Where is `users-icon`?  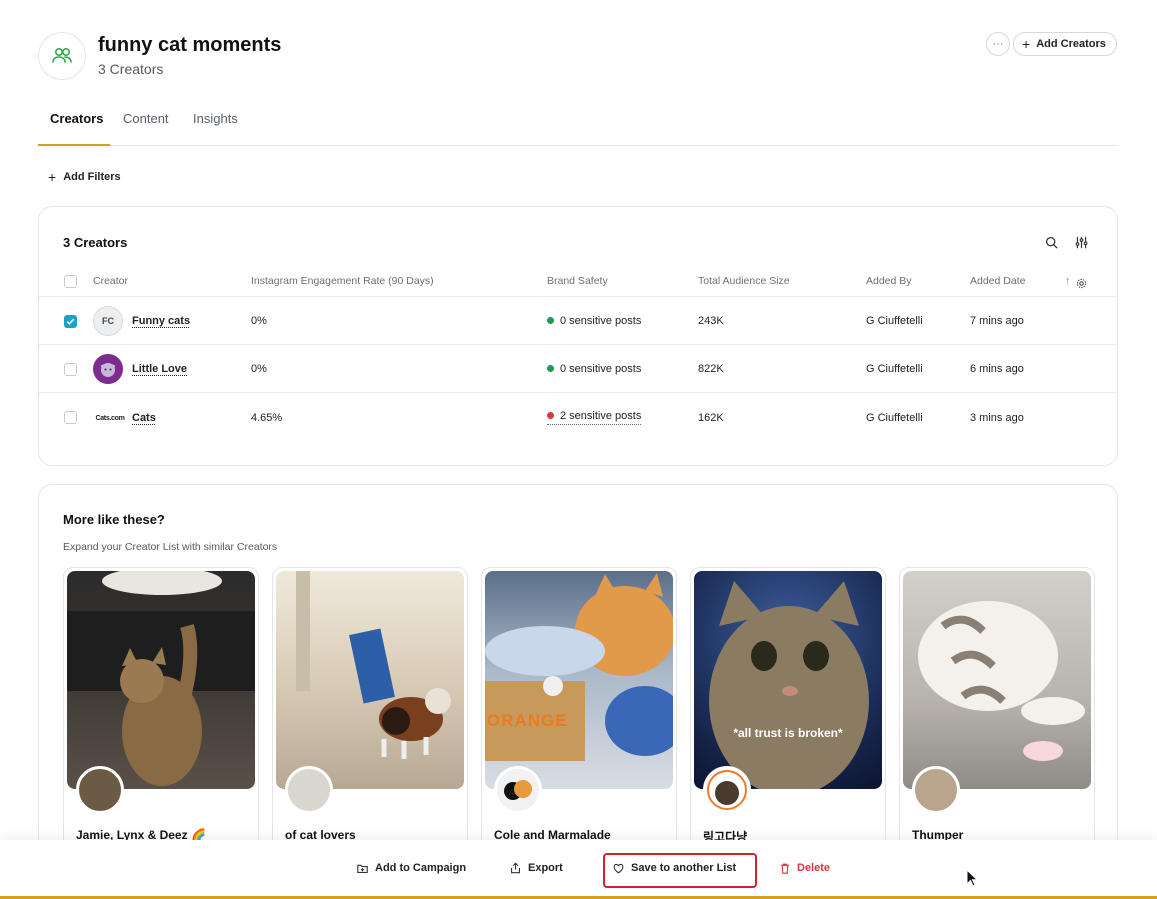
users-icon is located at coordinates (62, 56).